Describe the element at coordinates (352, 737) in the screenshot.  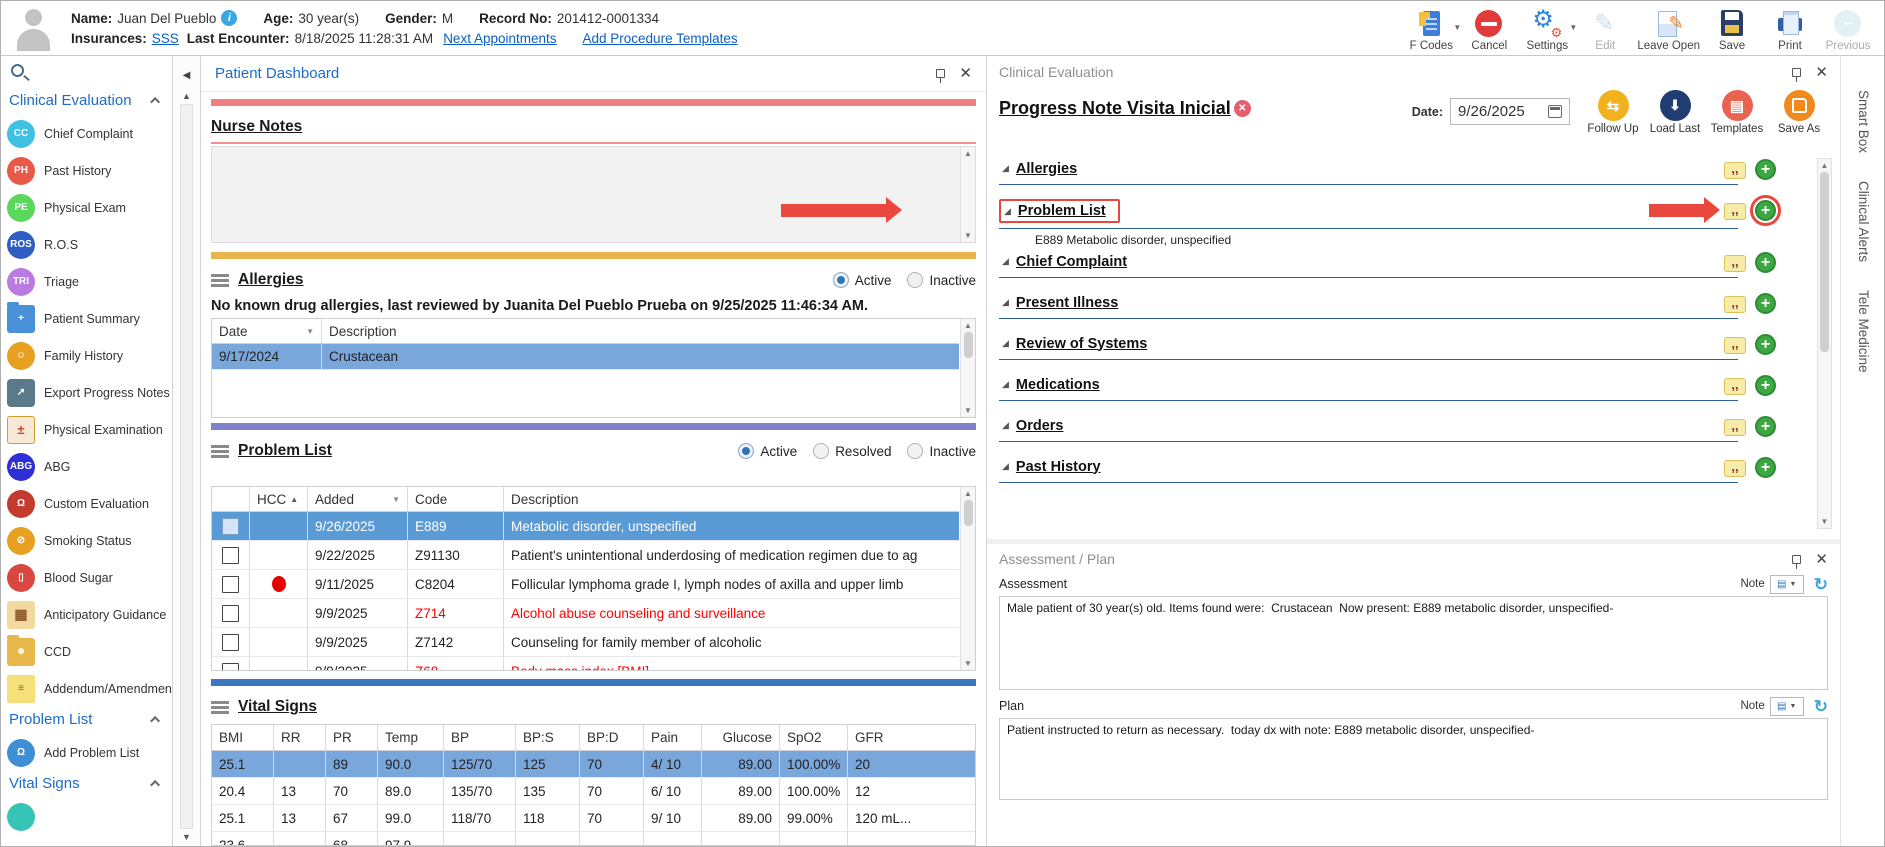
I see `vs-column-header: PR` at that location.